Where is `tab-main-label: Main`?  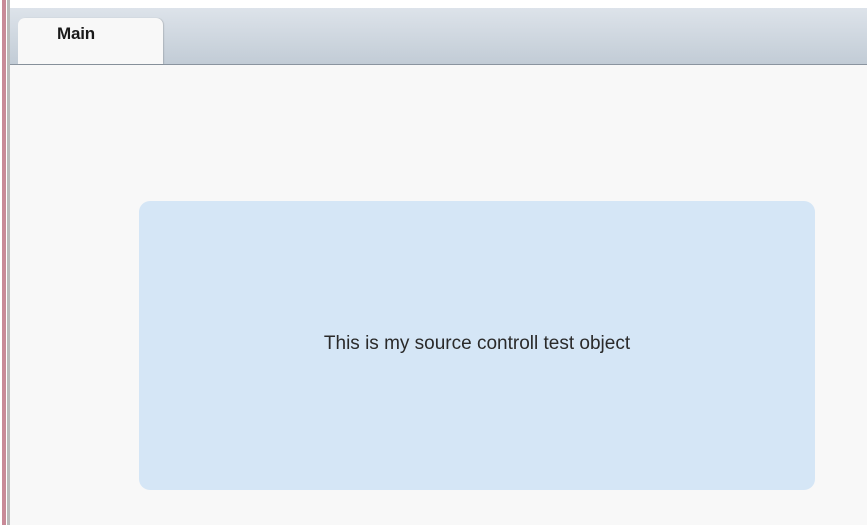 tab-main-label: Main is located at coordinates (76, 33).